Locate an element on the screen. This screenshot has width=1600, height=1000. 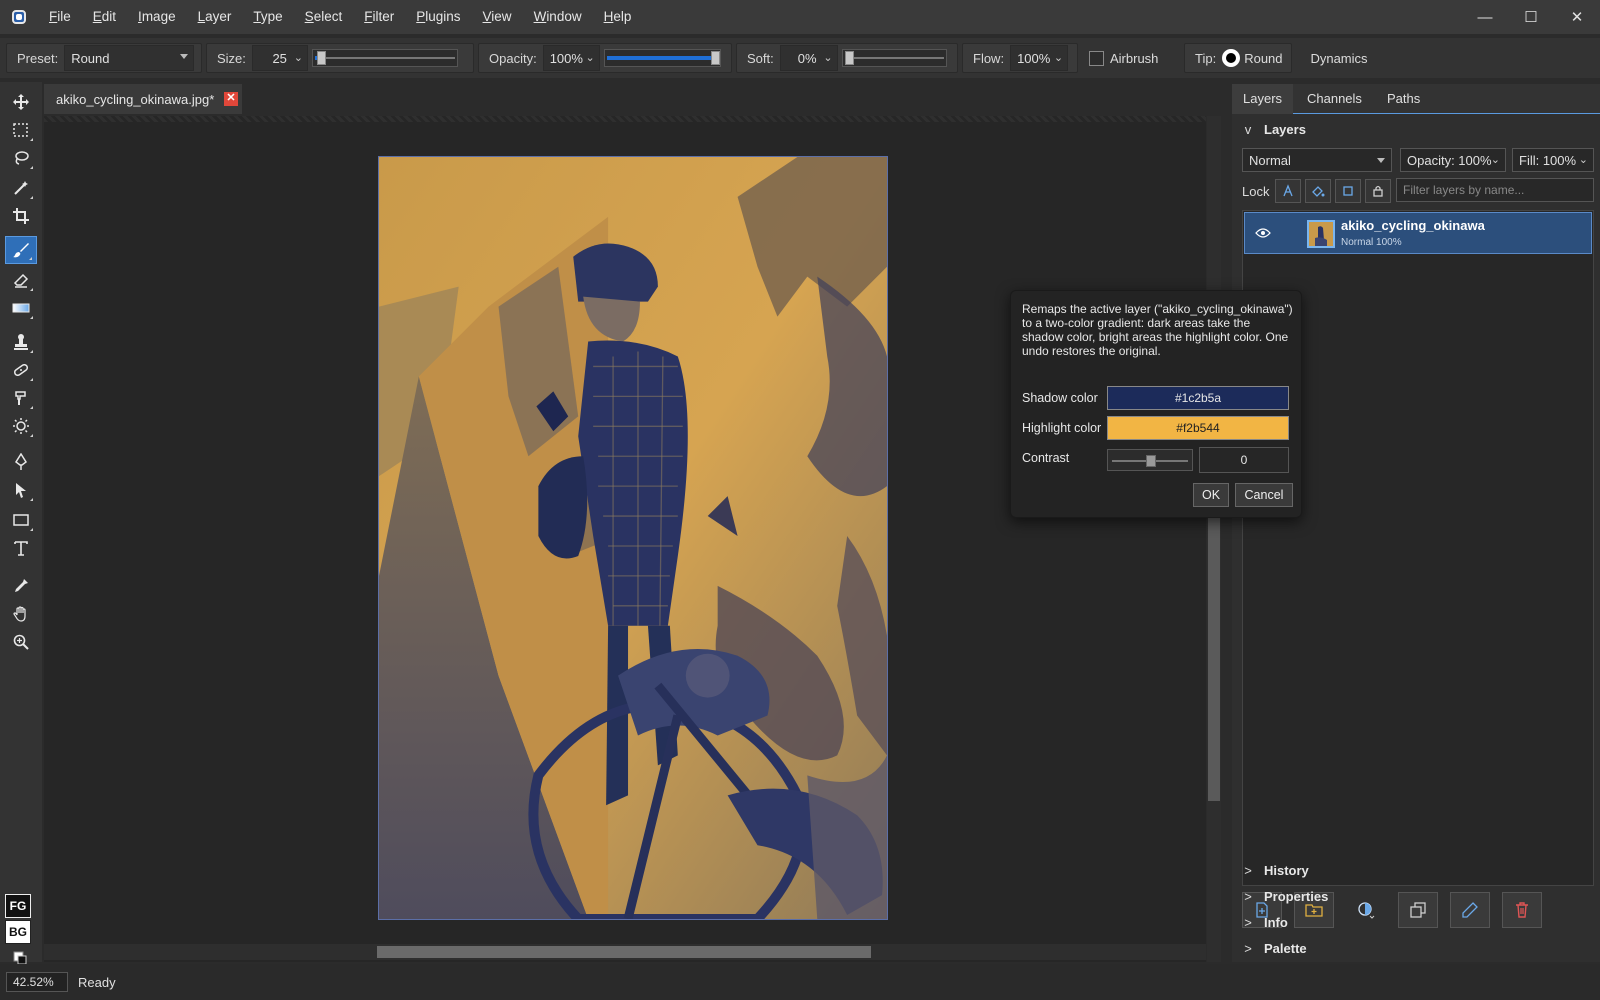
blend-mode-select: Normal is located at coordinates (1317, 160).